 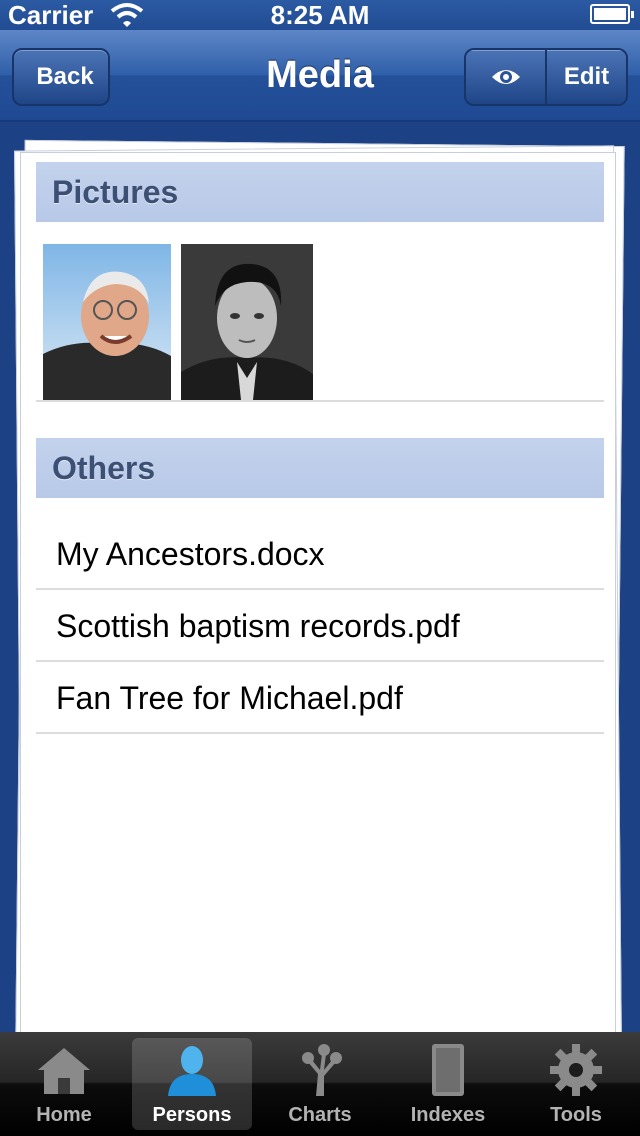 What do you see at coordinates (576, 1070) in the screenshot?
I see `gear-icon` at bounding box center [576, 1070].